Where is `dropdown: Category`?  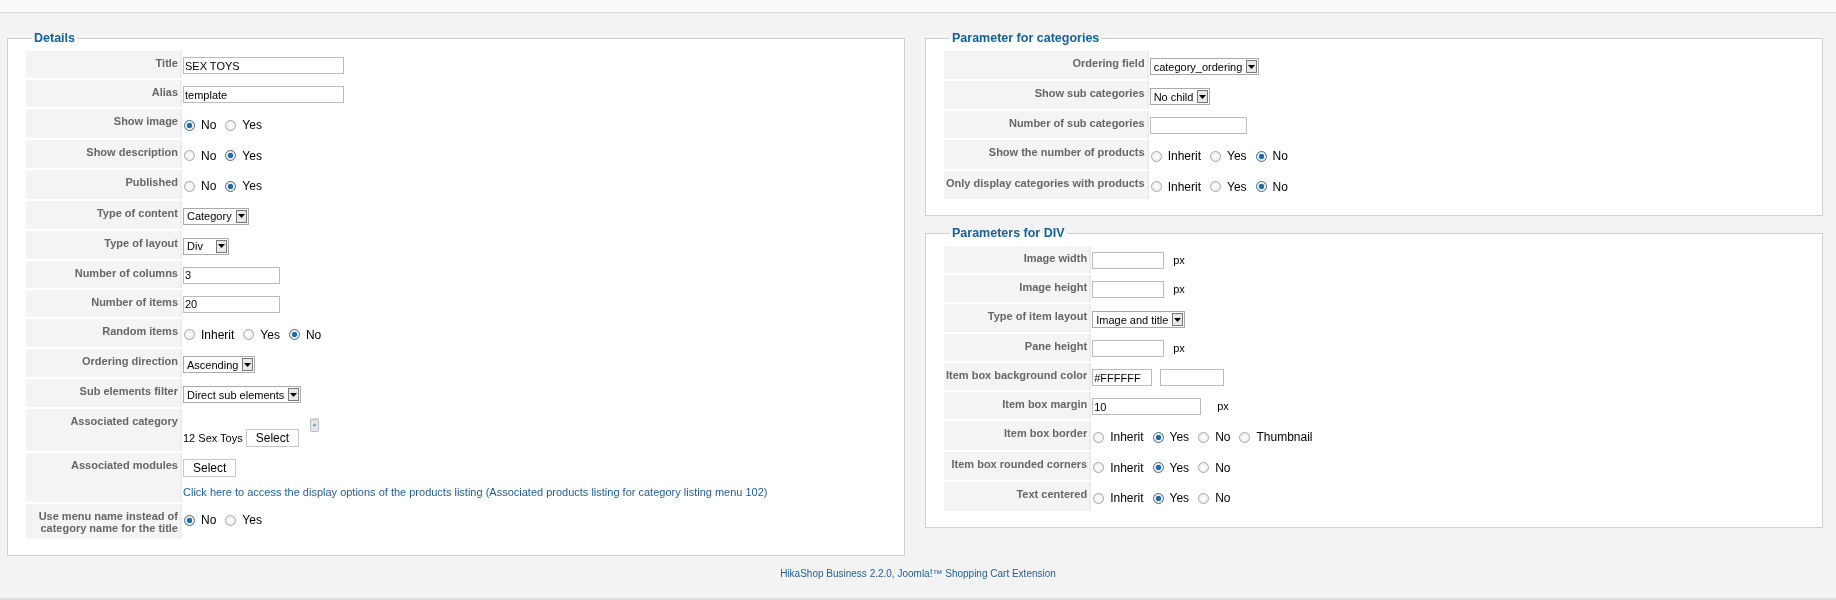
dropdown: Category is located at coordinates (216, 216).